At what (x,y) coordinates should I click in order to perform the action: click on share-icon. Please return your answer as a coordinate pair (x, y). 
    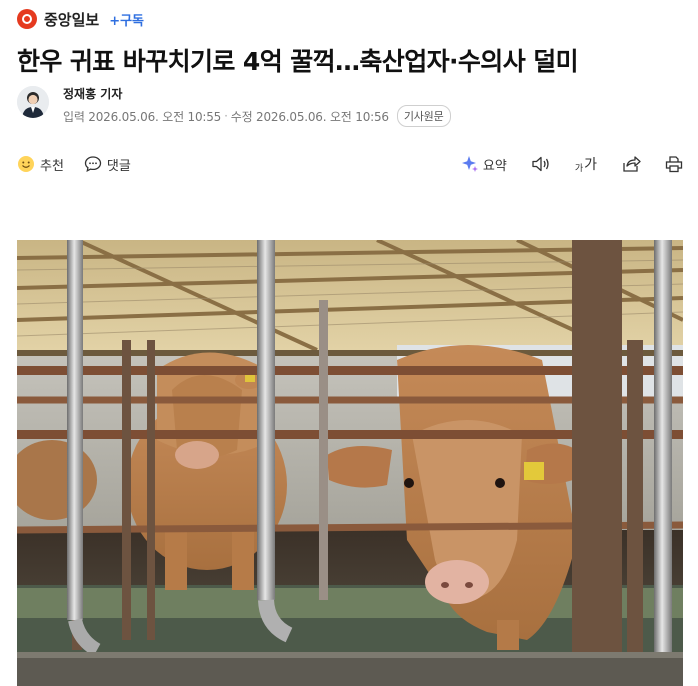
    Looking at the image, I should click on (632, 164).